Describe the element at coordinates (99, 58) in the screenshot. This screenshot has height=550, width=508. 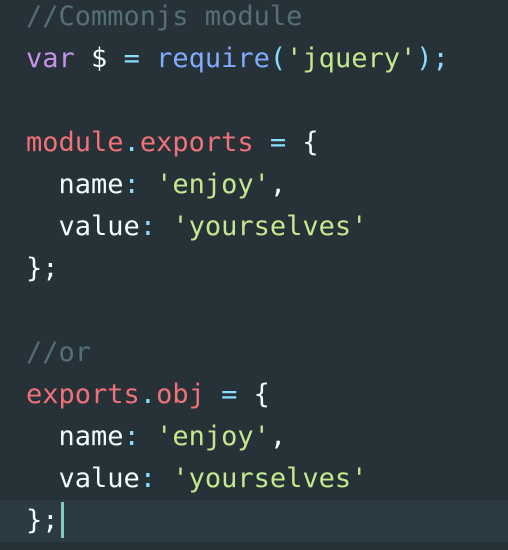
I see `identifier-dollar: $` at that location.